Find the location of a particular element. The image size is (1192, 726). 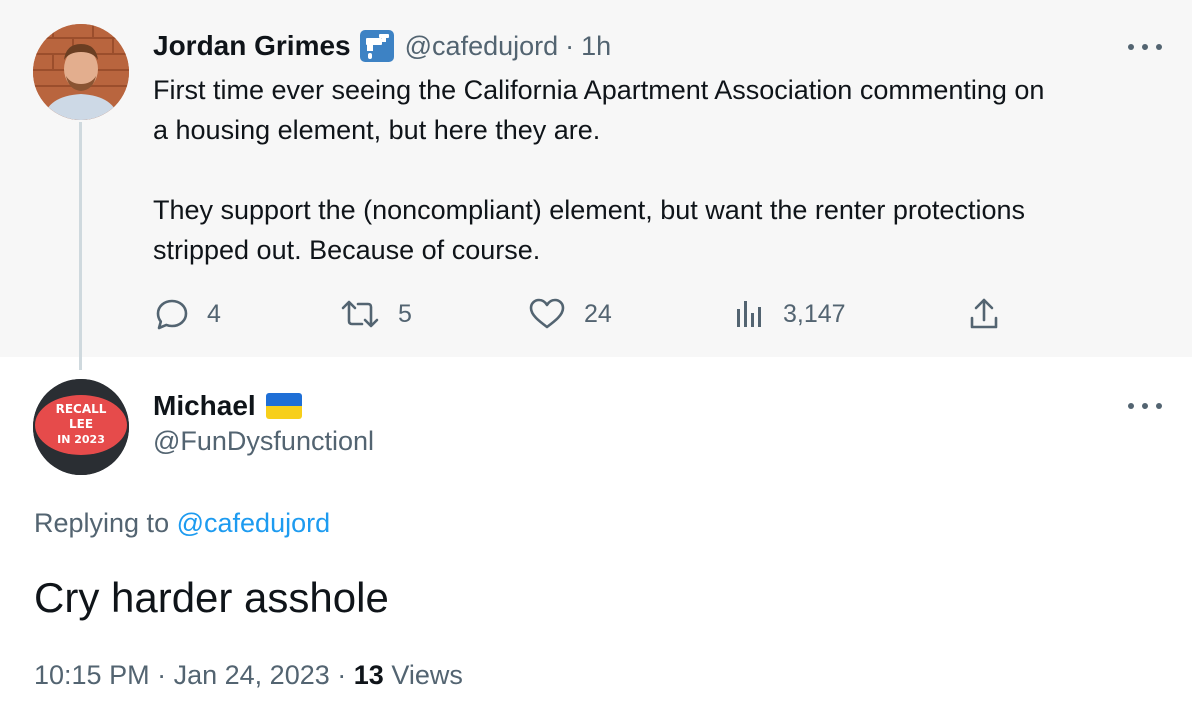

author-name: Michael is located at coordinates (204, 406).